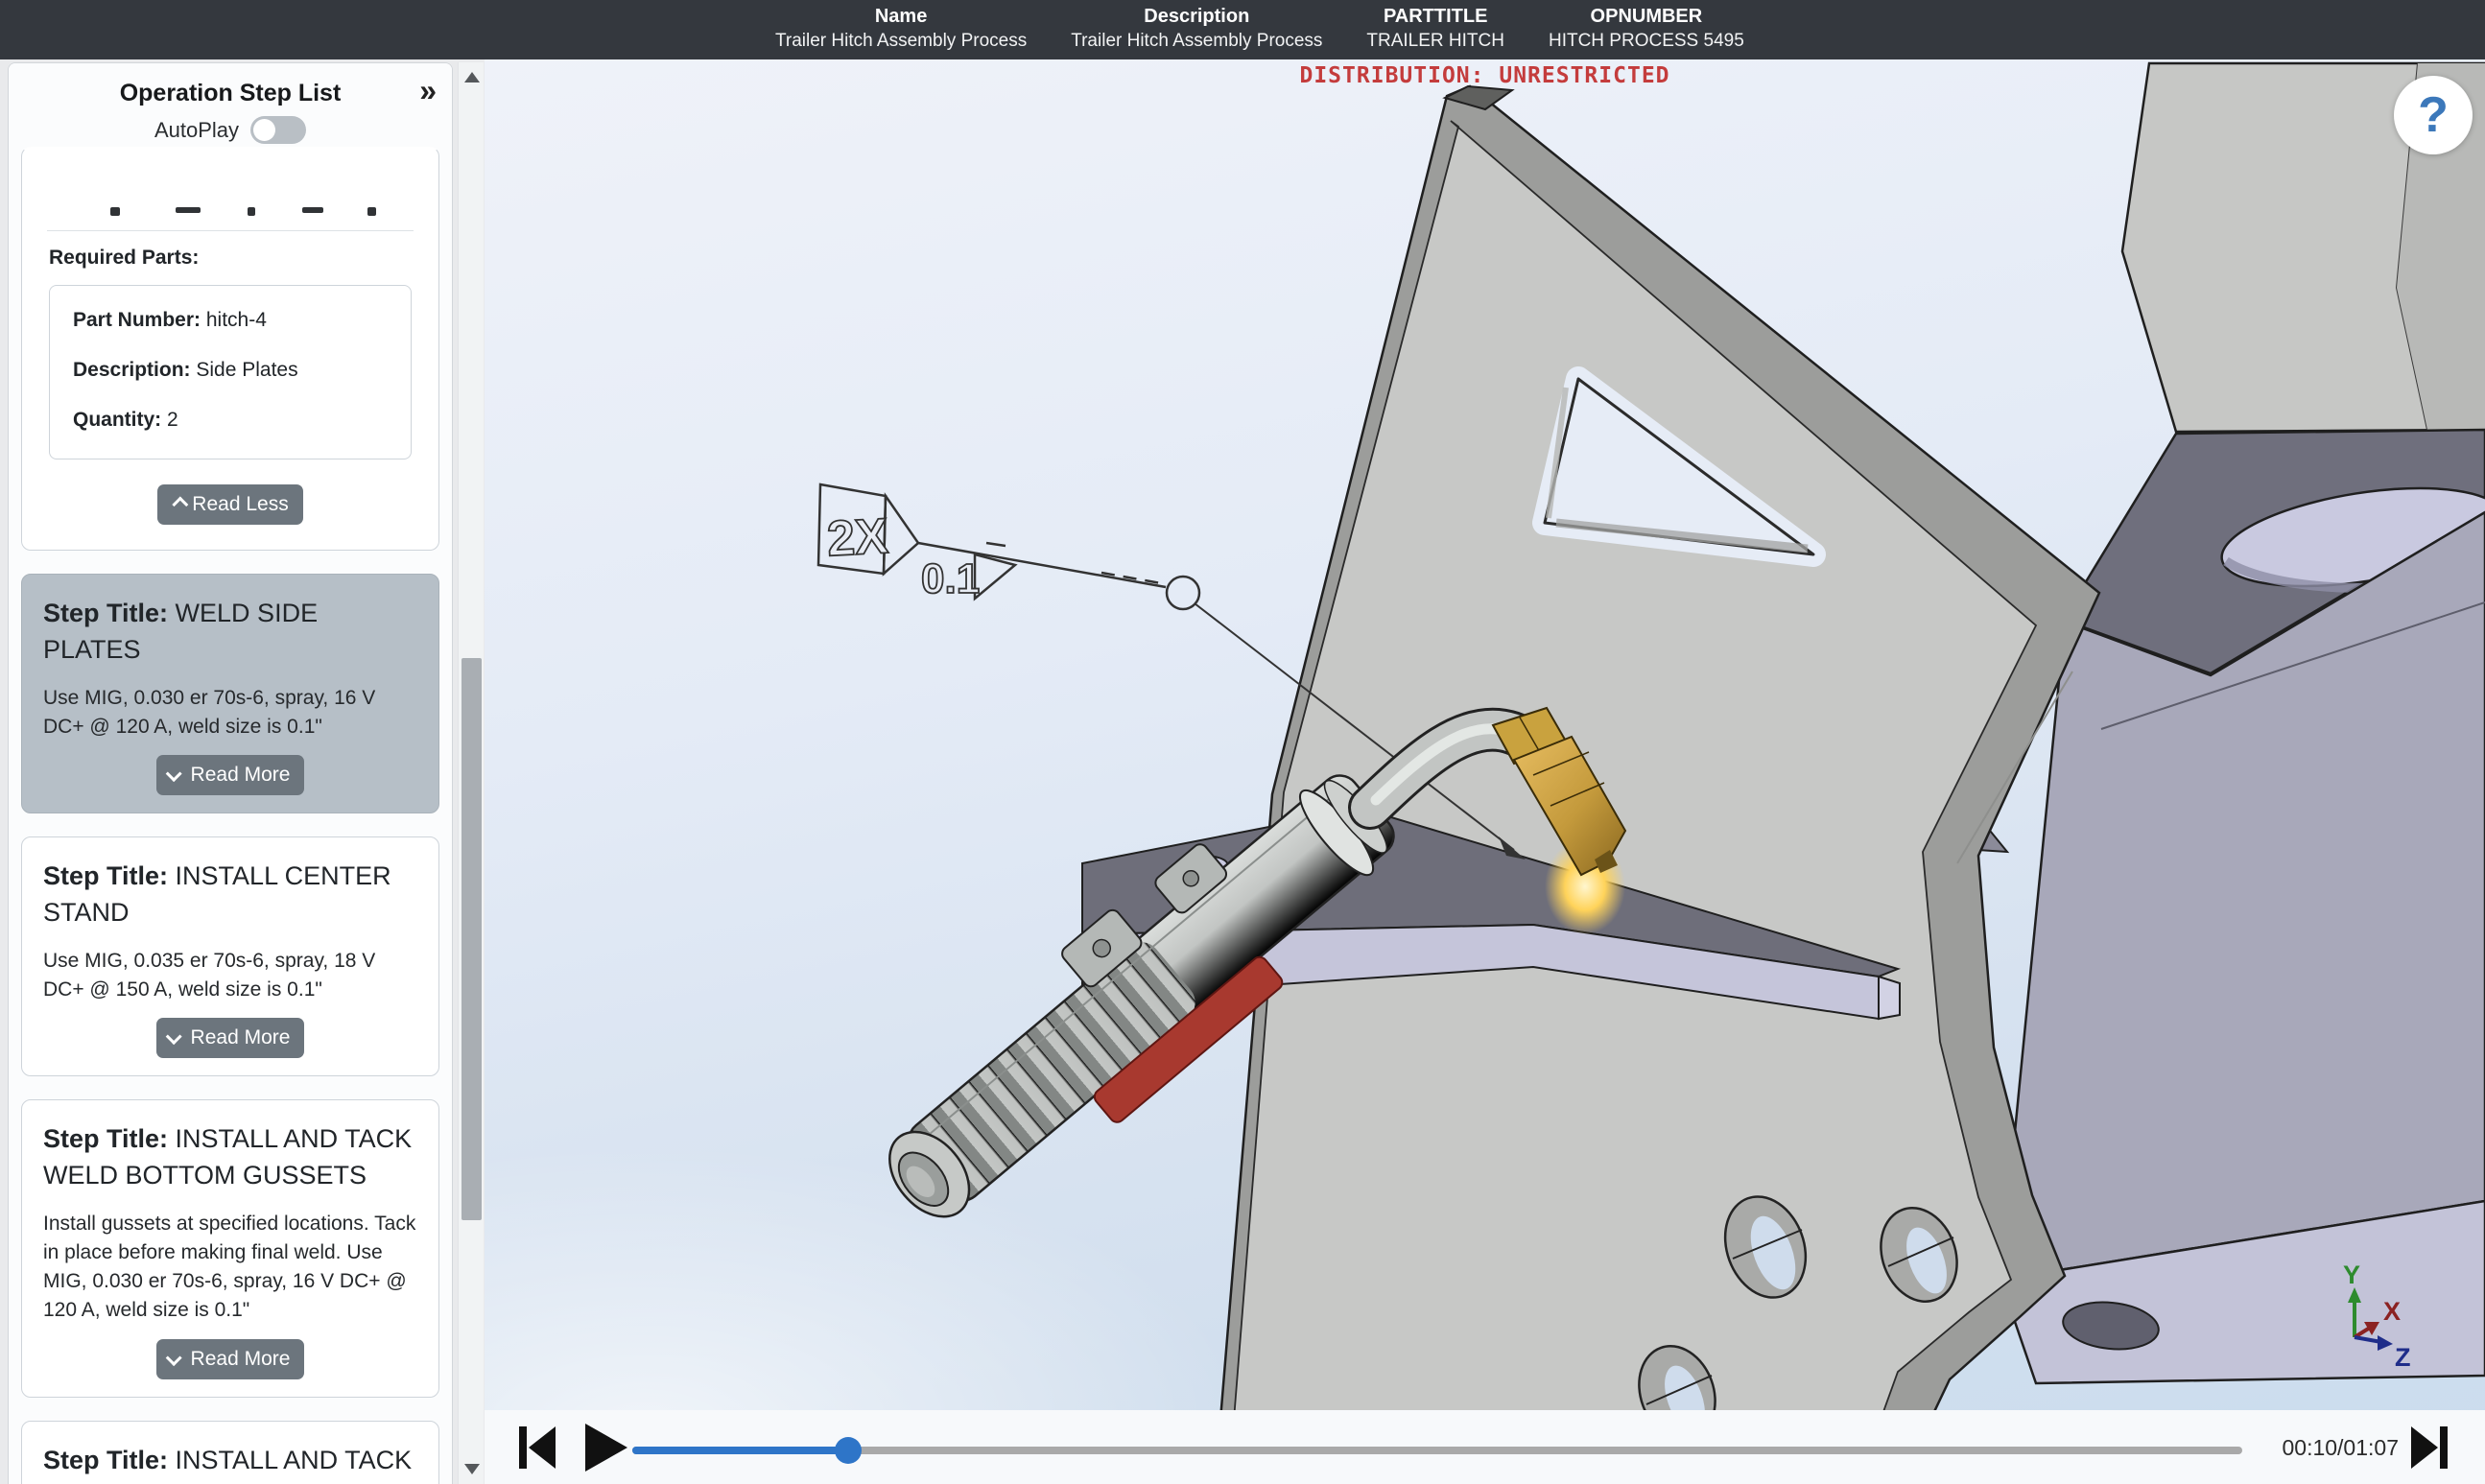 The height and width of the screenshot is (1484, 2485). I want to click on chevron-up-icon, so click(180, 505).